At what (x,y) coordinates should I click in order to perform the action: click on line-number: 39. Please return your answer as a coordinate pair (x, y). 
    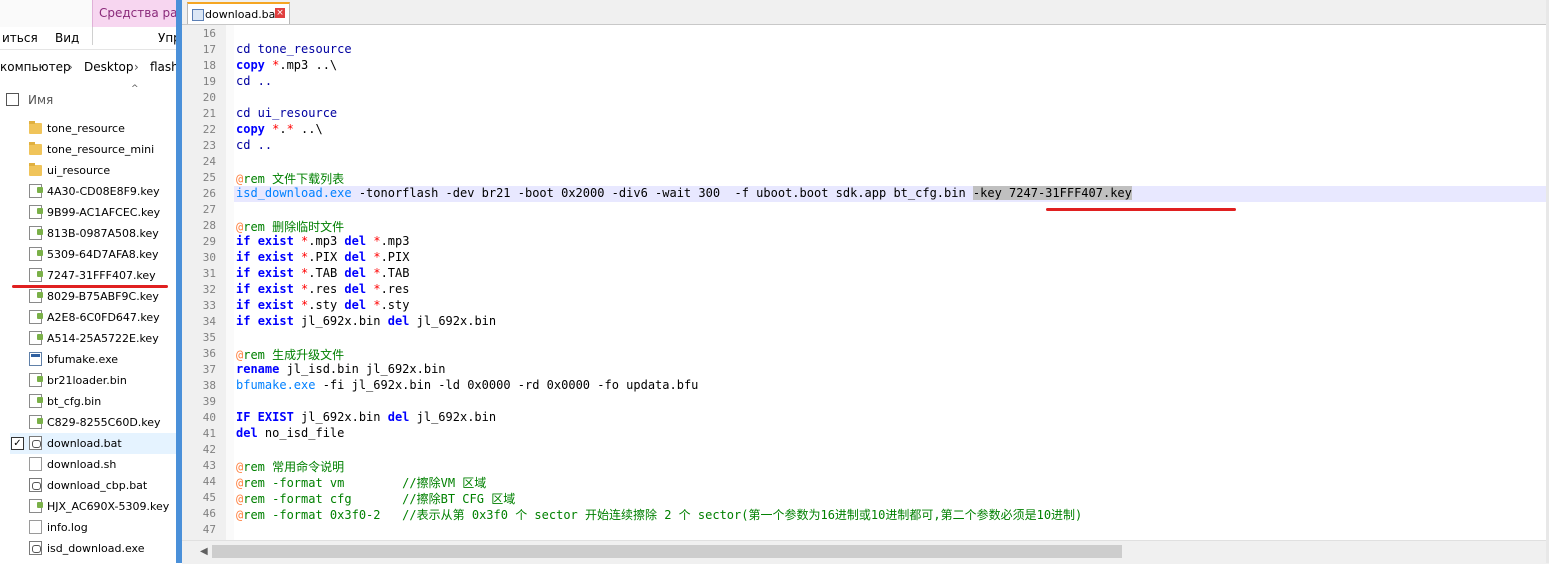
    Looking at the image, I should click on (209, 401).